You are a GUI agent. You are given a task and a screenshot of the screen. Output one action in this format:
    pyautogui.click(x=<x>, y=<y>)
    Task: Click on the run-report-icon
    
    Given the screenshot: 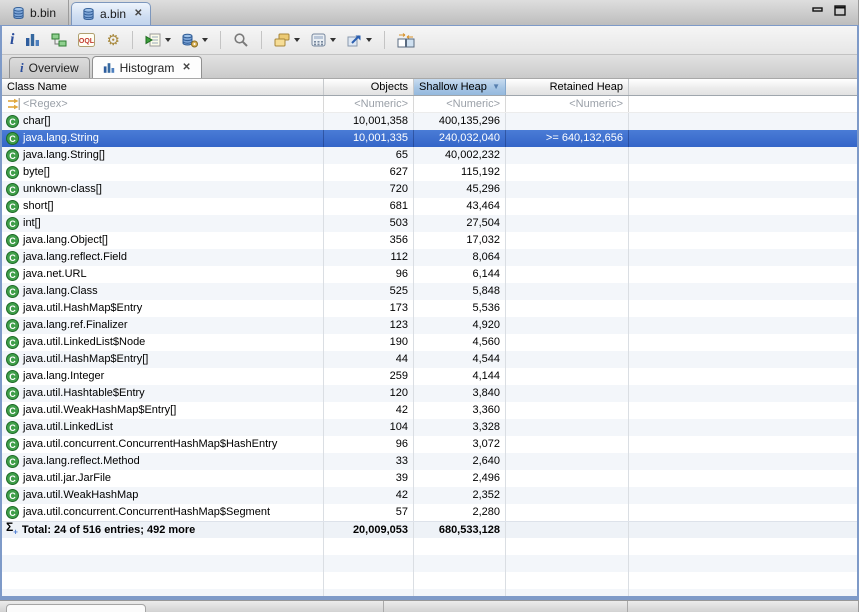 What is the action you would take?
    pyautogui.click(x=158, y=40)
    